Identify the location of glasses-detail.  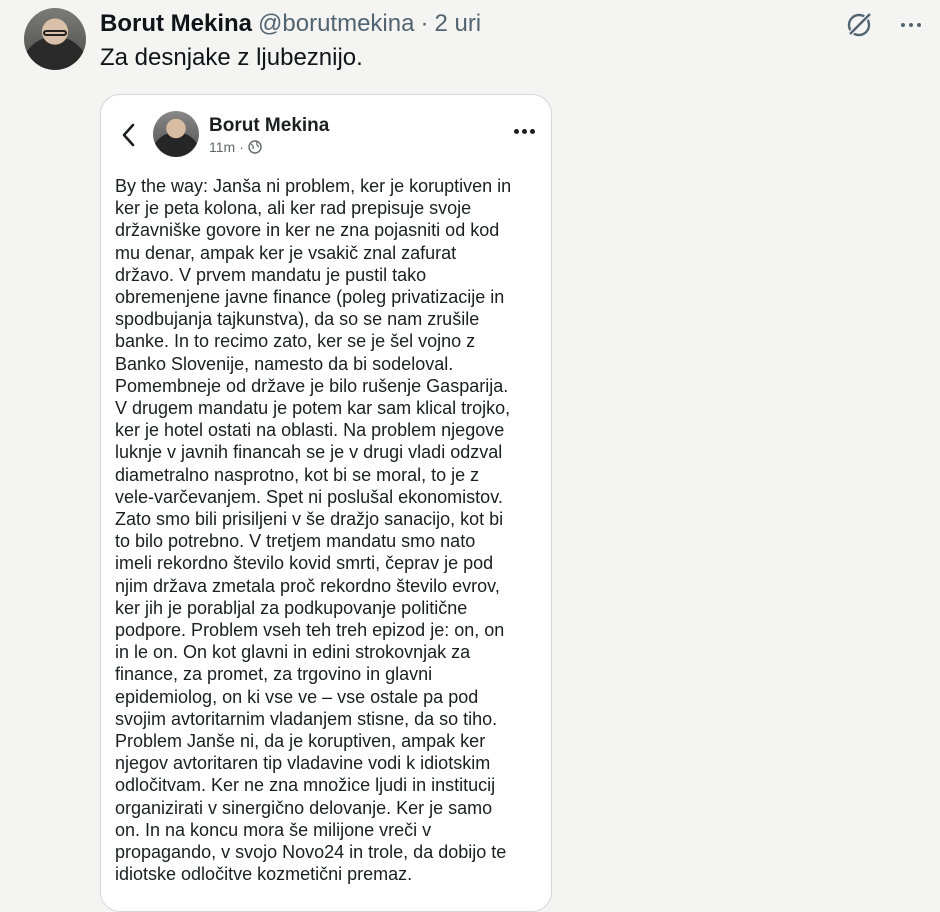
(55, 33).